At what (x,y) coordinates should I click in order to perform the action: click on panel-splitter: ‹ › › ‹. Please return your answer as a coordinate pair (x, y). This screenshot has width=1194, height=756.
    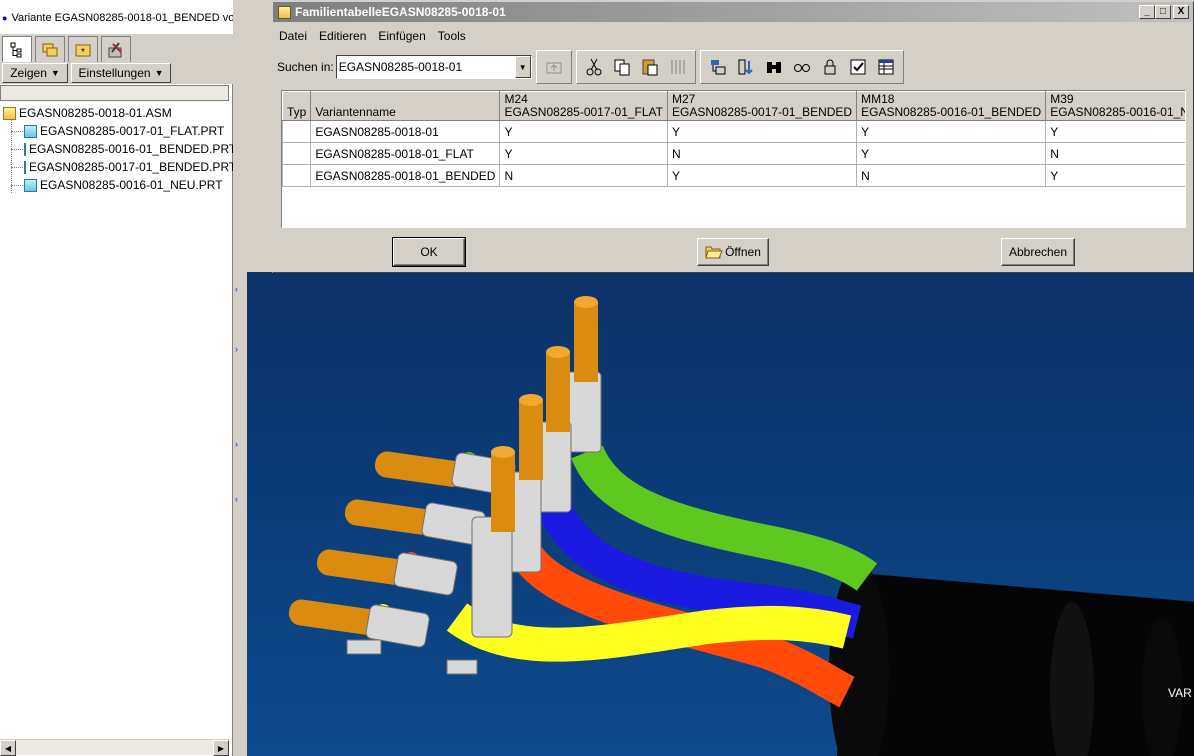
    Looking at the image, I should click on (240, 395).